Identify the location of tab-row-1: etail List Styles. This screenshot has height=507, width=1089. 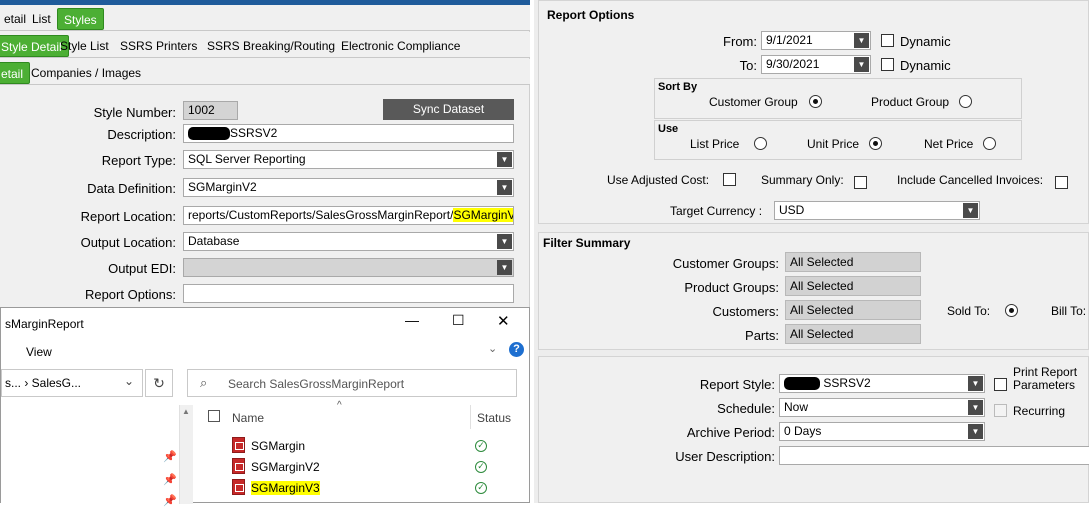
(265, 18).